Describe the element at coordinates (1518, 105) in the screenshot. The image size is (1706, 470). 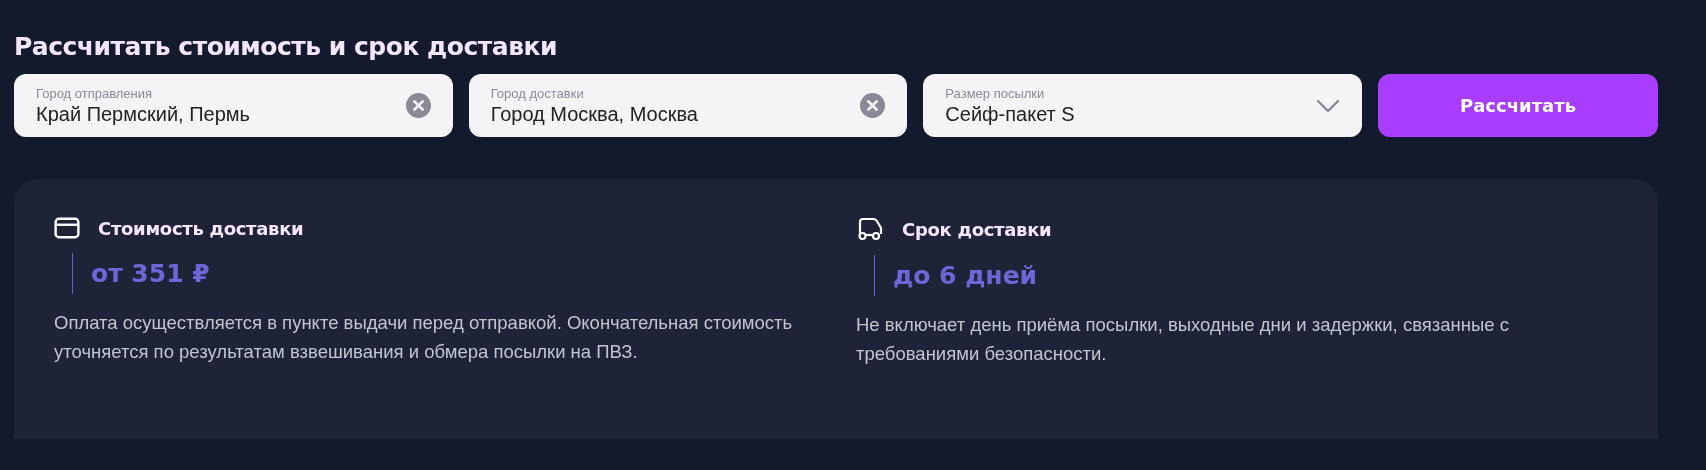
I see `calculate-button: Рассчитать` at that location.